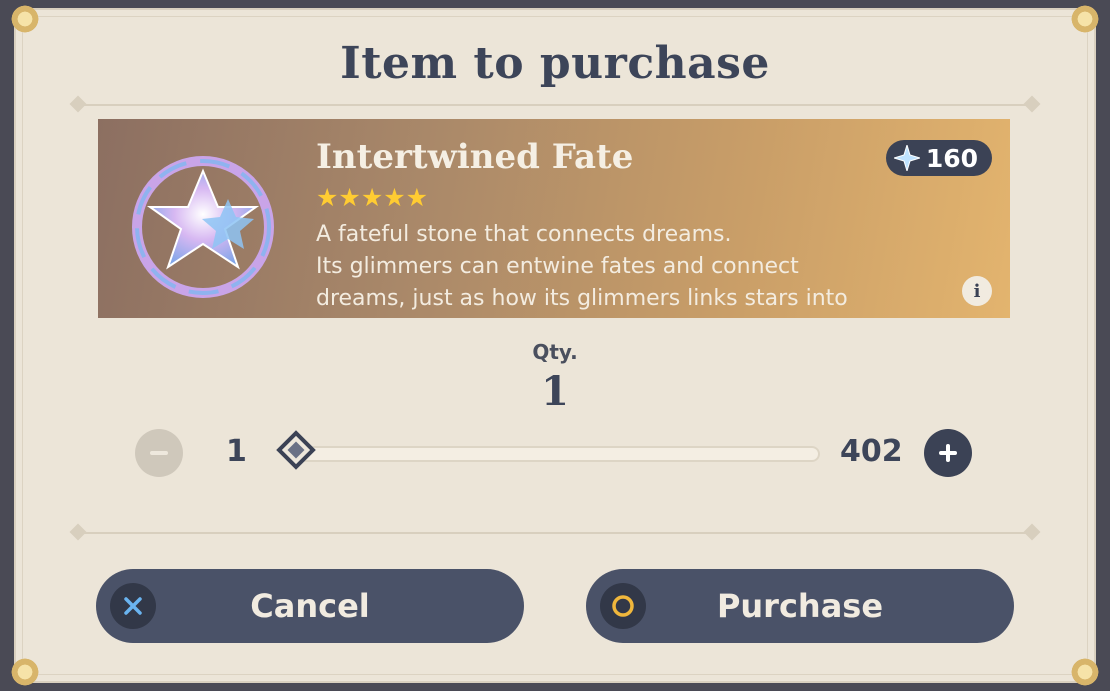  I want to click on rarity-stars: ★★★★★, so click(372, 197).